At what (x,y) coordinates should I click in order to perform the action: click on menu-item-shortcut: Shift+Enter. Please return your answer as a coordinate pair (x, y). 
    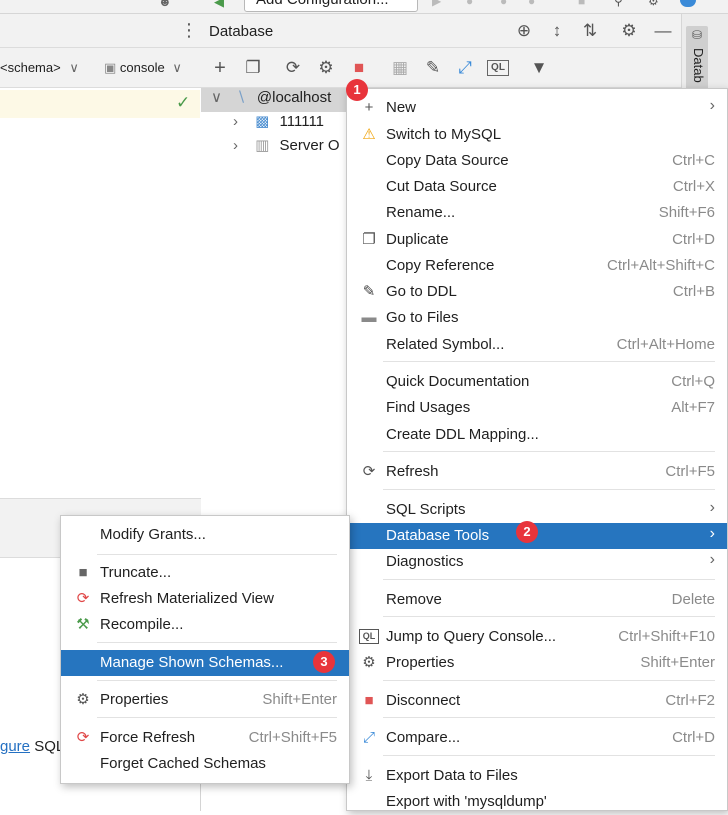
    Looking at the image, I should click on (677, 662).